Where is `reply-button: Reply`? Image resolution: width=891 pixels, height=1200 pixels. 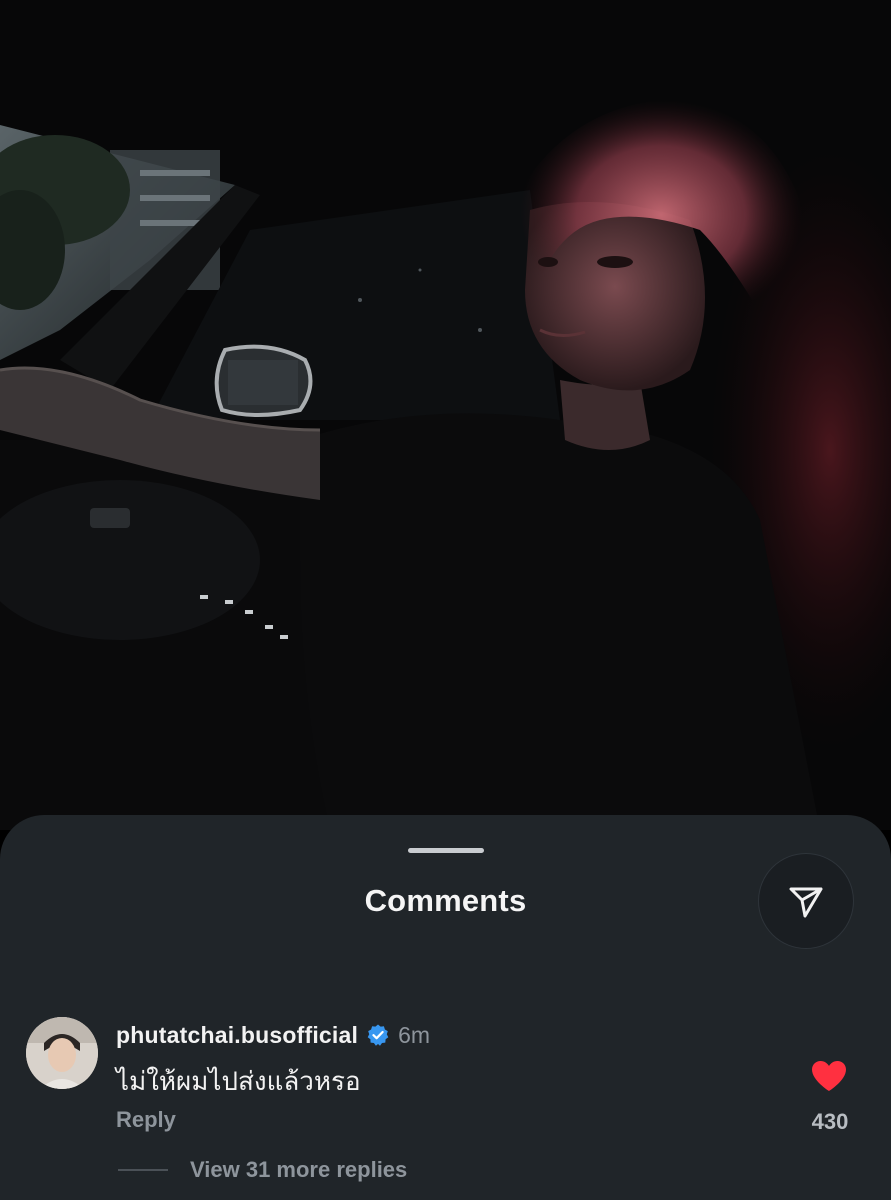
reply-button: Reply is located at coordinates (146, 1120).